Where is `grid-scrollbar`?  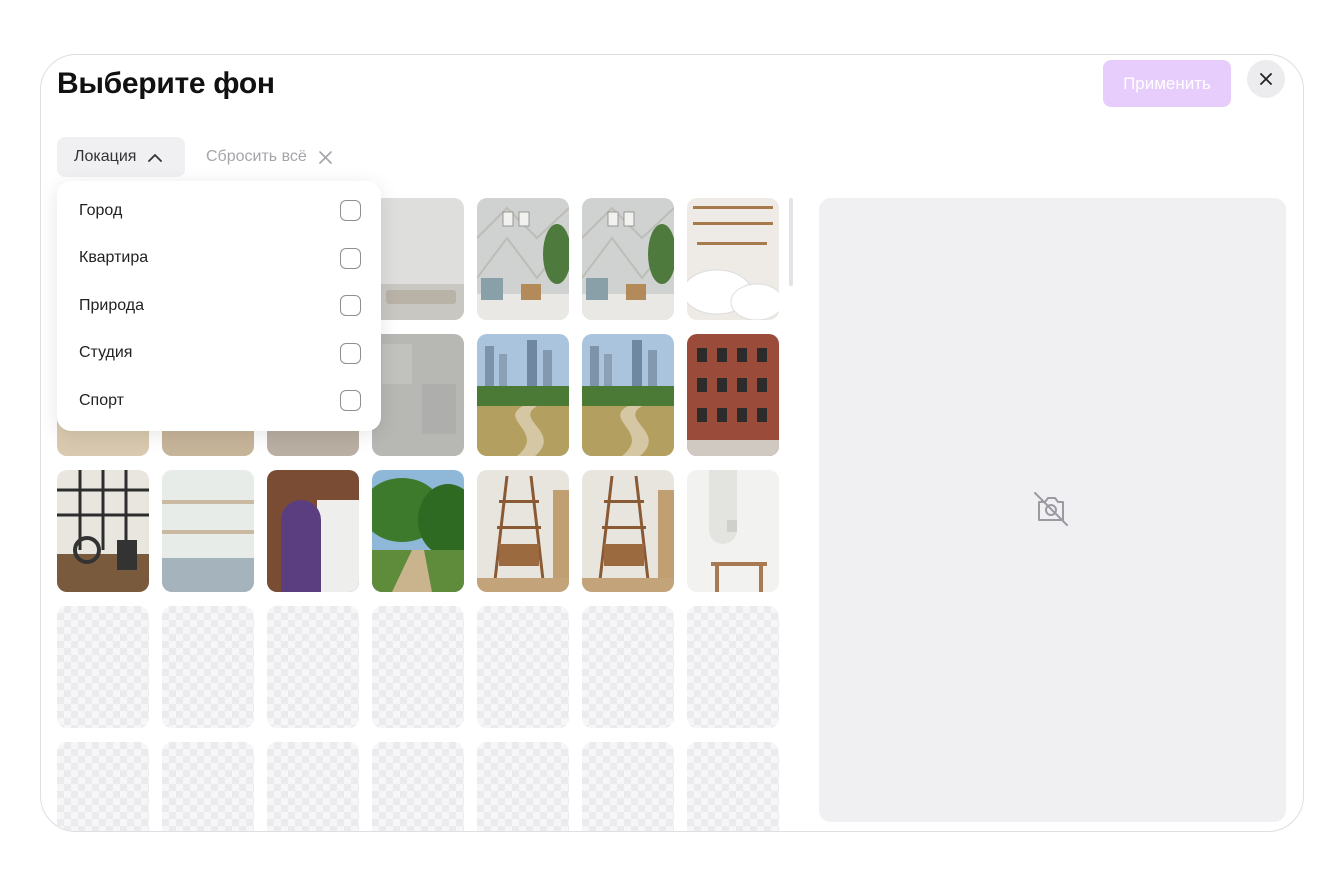
grid-scrollbar is located at coordinates (791, 242).